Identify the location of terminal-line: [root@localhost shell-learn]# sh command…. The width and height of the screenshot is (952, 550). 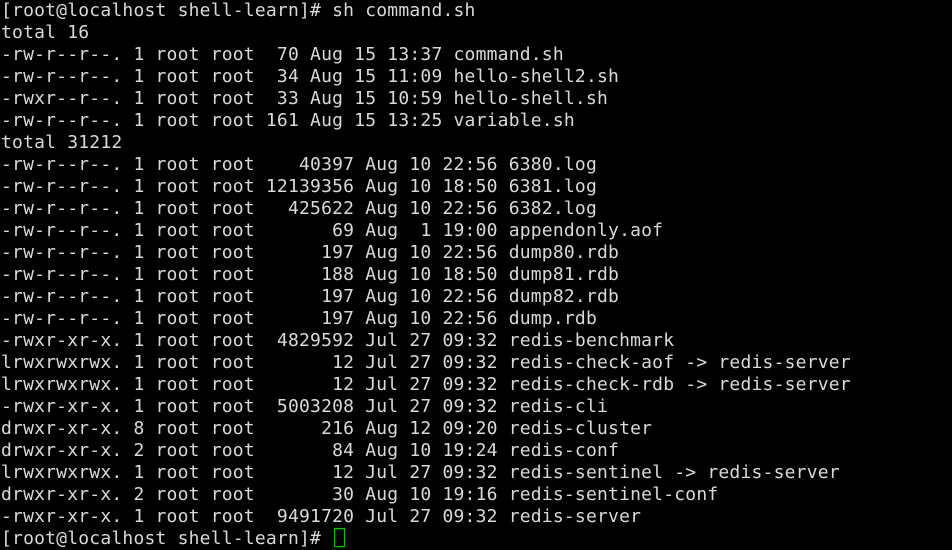
(238, 10).